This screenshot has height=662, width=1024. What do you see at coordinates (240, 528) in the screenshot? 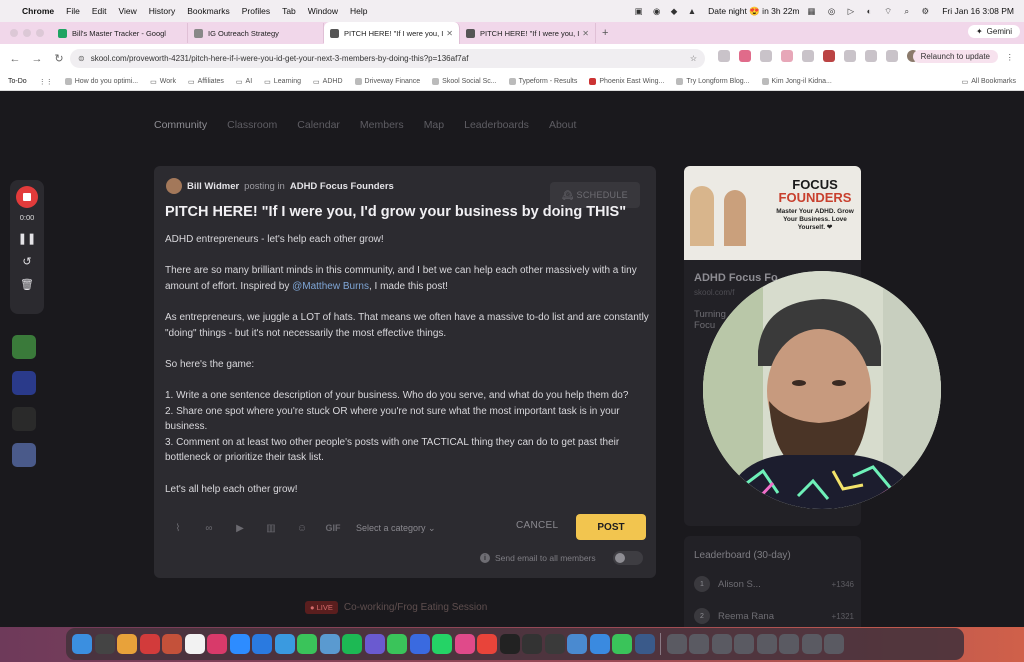
I see `video-icon: ▶` at bounding box center [240, 528].